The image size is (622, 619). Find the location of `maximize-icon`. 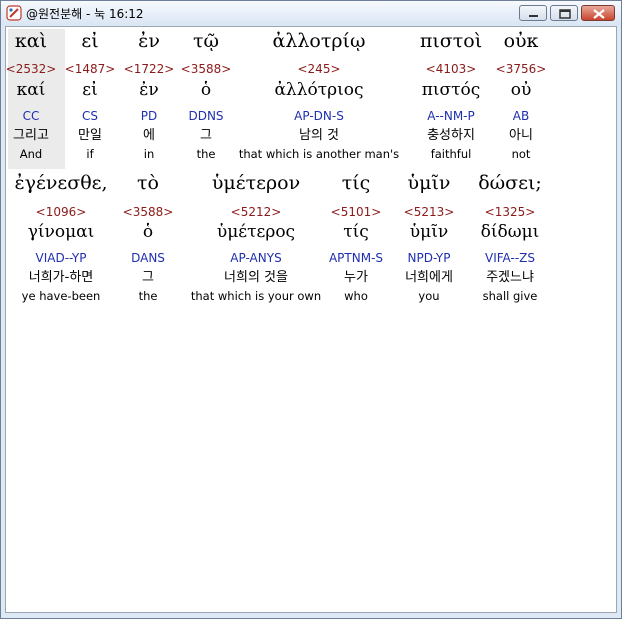

maximize-icon is located at coordinates (565, 14).